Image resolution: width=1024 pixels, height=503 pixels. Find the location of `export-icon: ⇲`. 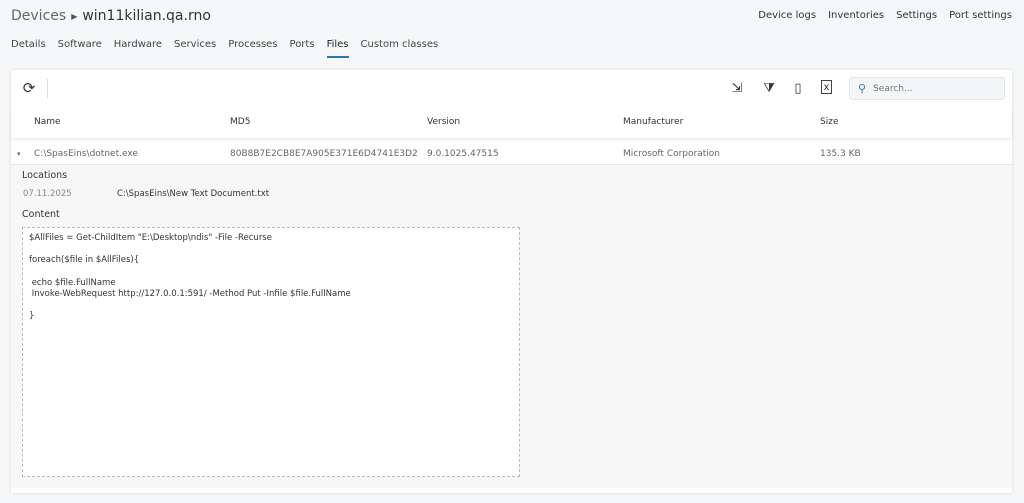

export-icon: ⇲ is located at coordinates (737, 88).